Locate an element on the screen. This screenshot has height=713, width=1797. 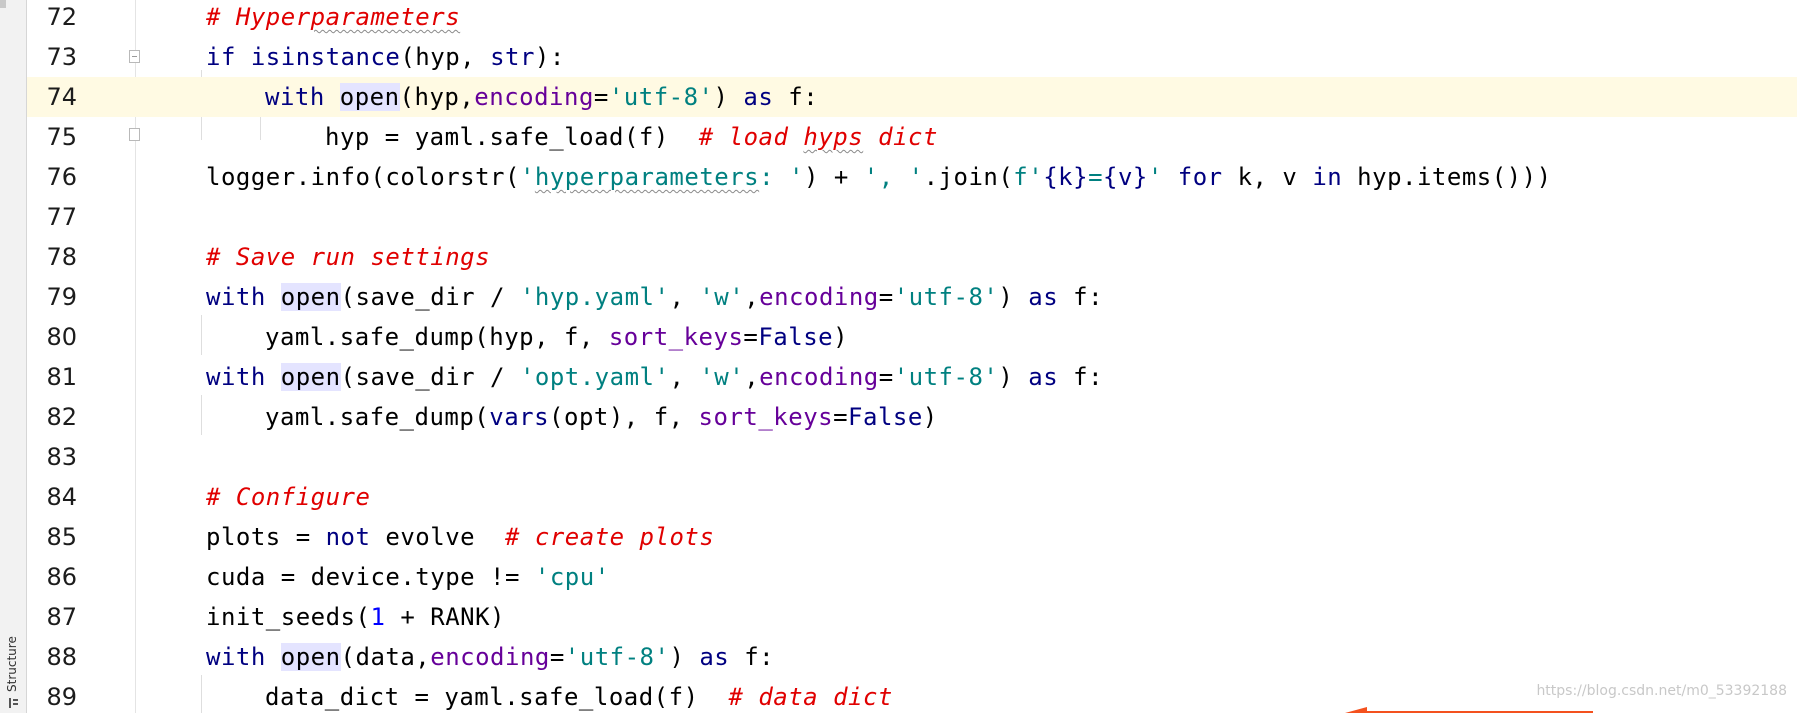
code-line: 72 # Hyperparameters is located at coordinates (898, 18).